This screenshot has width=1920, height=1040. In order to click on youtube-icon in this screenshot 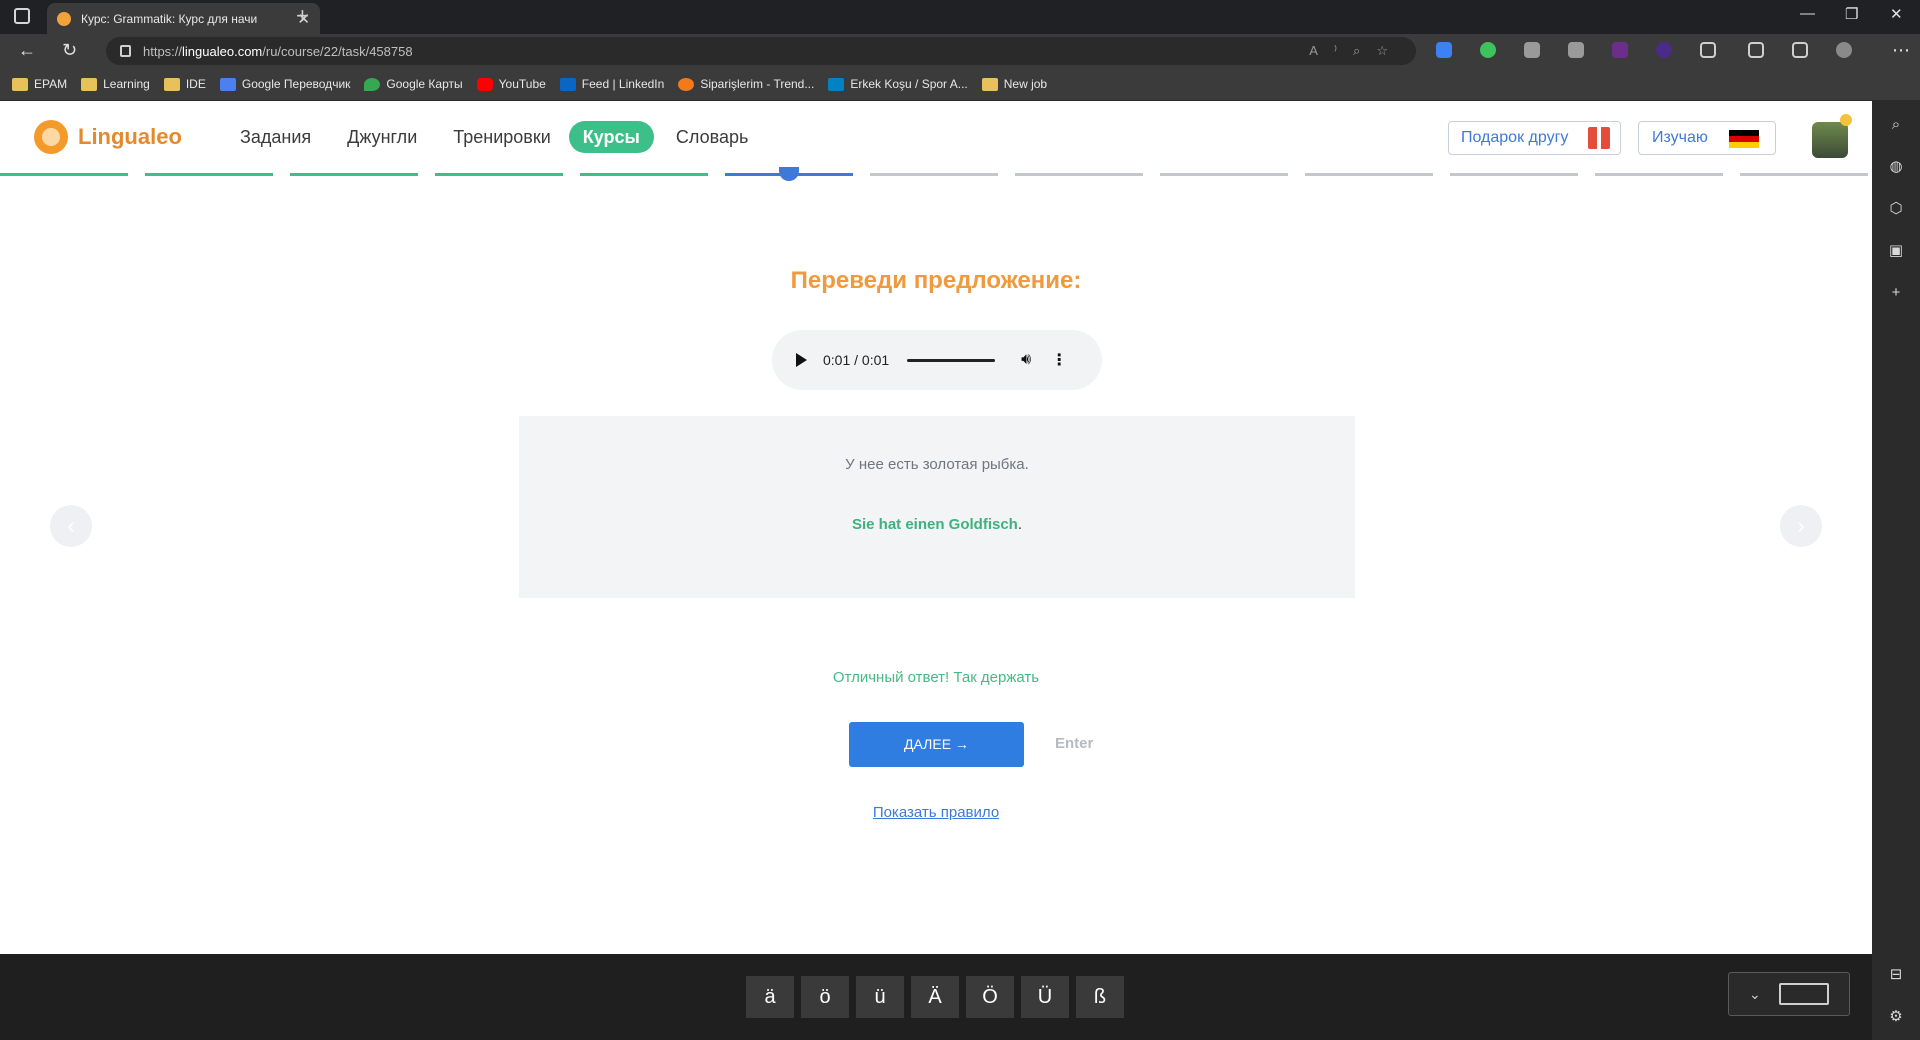, I will do `click(484, 84)`.